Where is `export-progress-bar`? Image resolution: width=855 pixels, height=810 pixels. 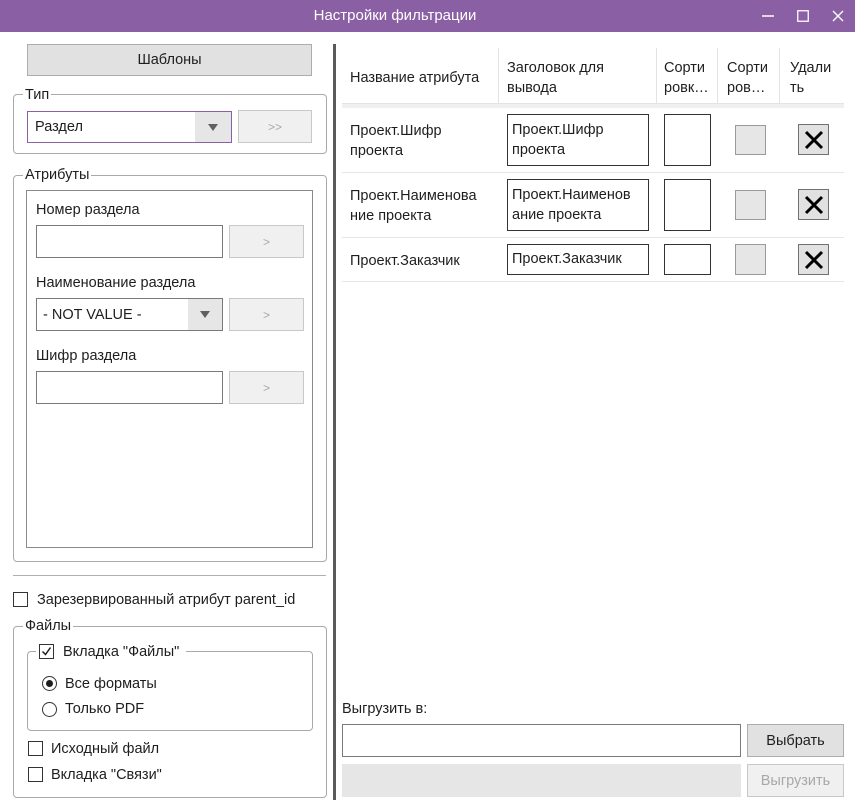 export-progress-bar is located at coordinates (541, 780).